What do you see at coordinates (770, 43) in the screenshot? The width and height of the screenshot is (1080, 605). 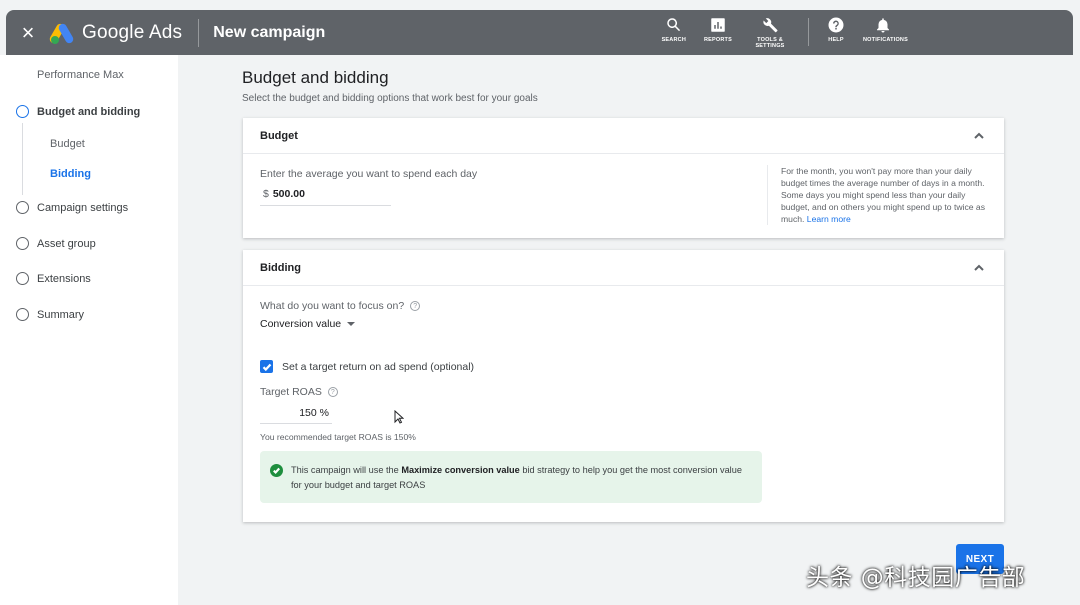 I see `tools-settings-label: TOOLS & SETTINGS` at bounding box center [770, 43].